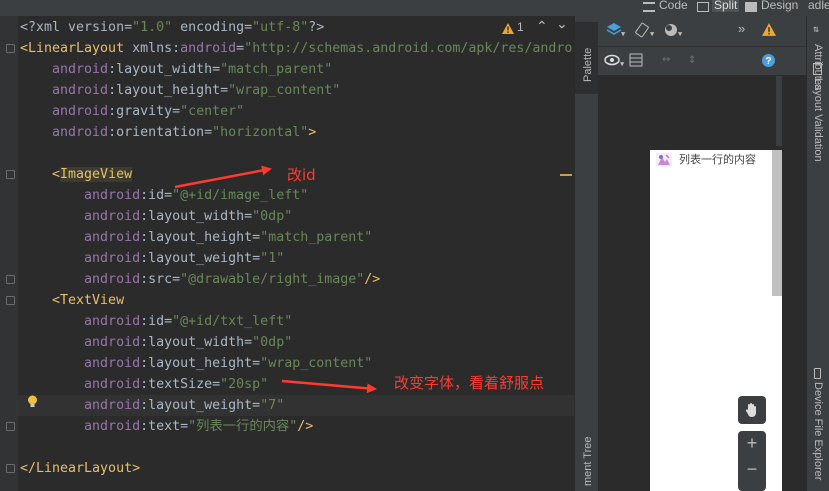 The image size is (829, 491). What do you see at coordinates (76, 27) in the screenshot?
I see `code-token: <?xml version=` at bounding box center [76, 27].